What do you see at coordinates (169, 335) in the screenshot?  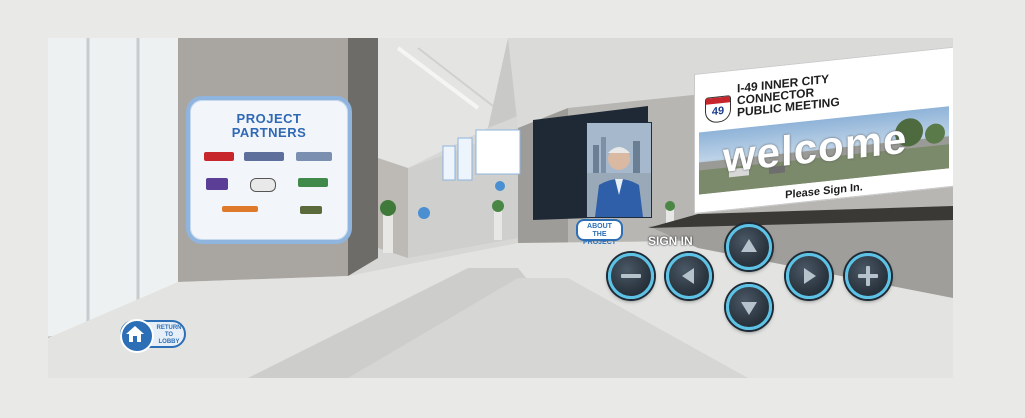 I see `return-to-lobby-label: RETURN TO LOBBY` at bounding box center [169, 335].